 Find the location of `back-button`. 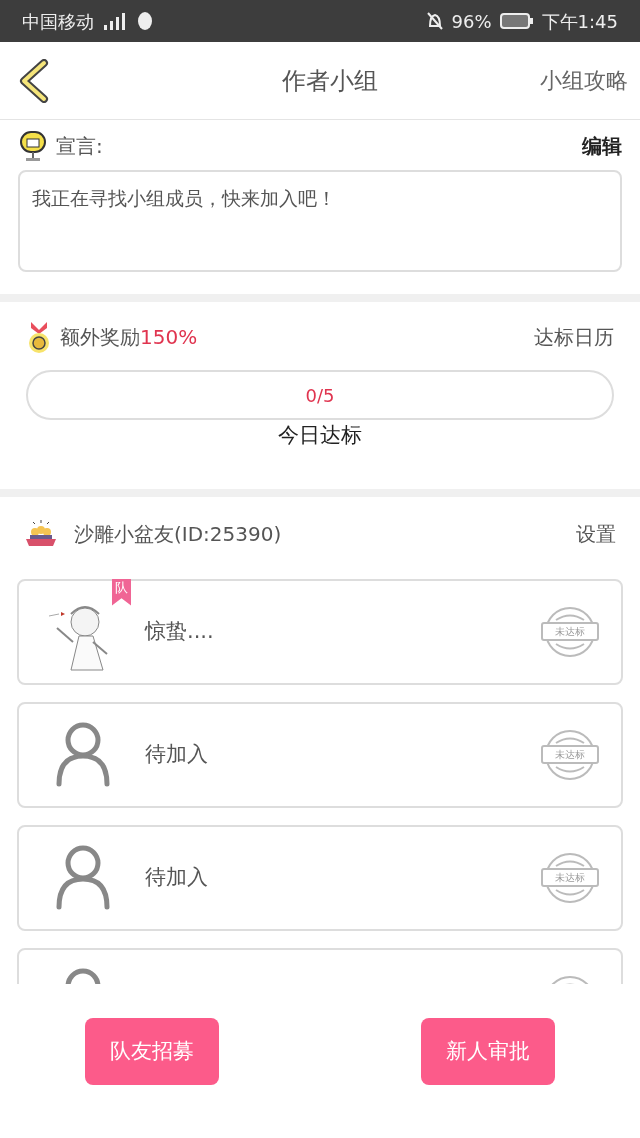

back-button is located at coordinates (34, 80).